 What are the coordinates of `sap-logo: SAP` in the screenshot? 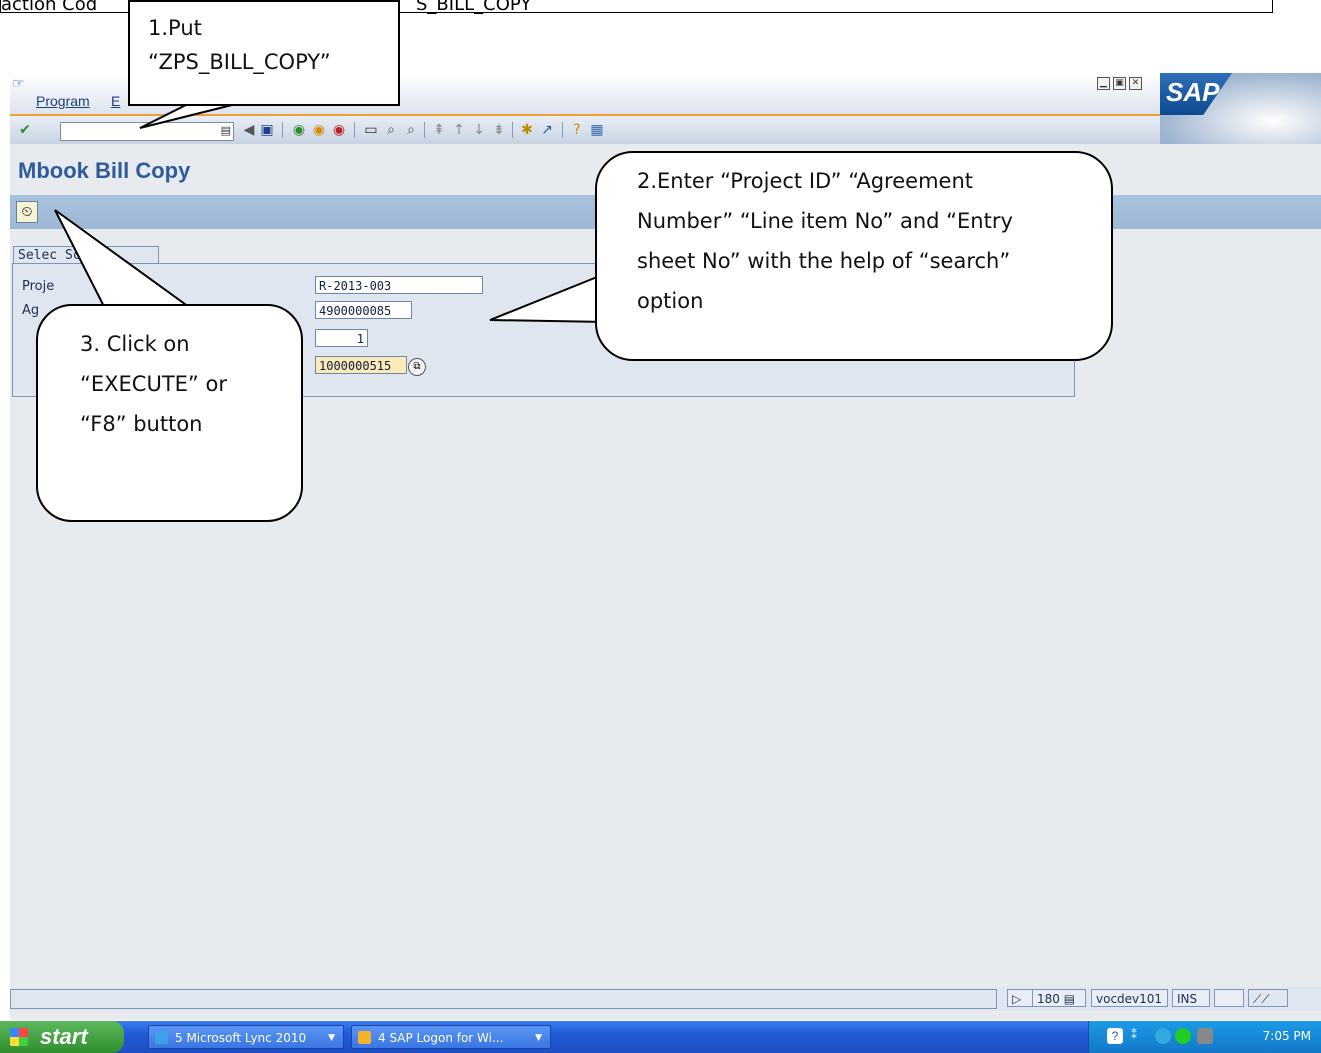 It's located at (1240, 113).